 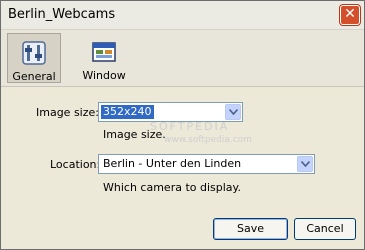 What do you see at coordinates (127, 112) in the screenshot?
I see `image-size-value: 352x240` at bounding box center [127, 112].